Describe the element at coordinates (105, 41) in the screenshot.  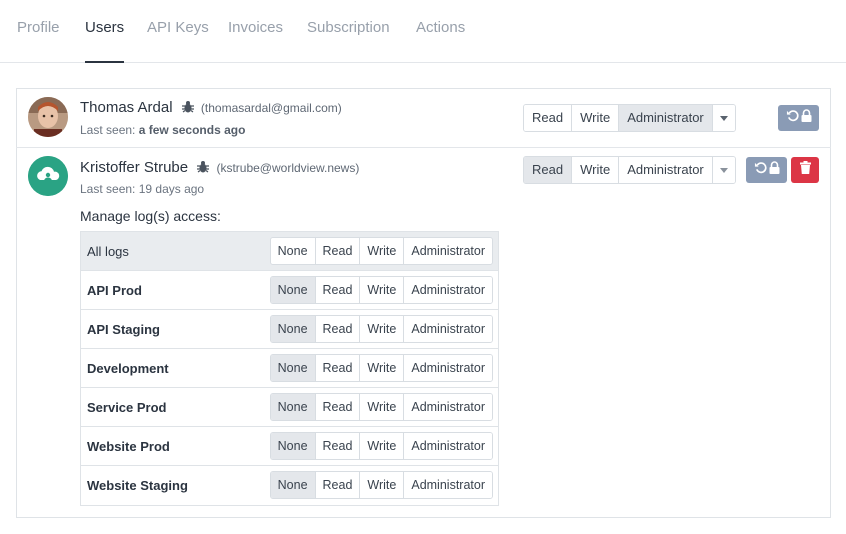
I see `tab-users: Users` at that location.